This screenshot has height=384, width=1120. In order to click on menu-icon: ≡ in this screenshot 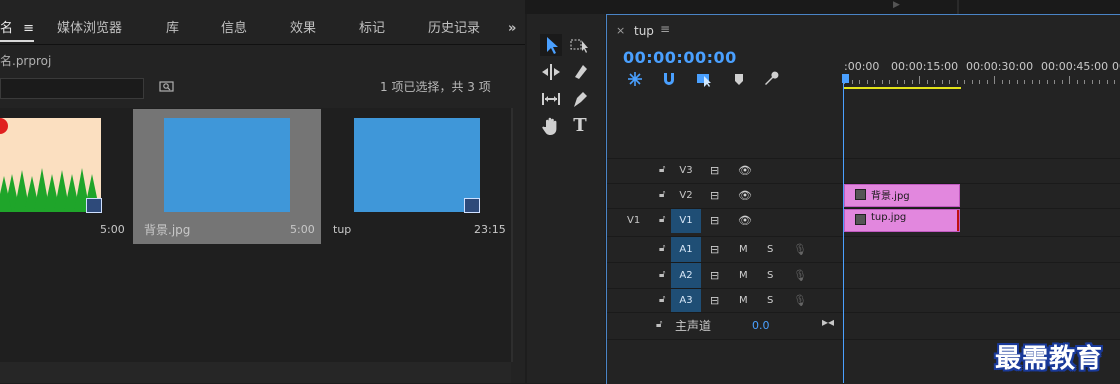, I will do `click(665, 29)`.